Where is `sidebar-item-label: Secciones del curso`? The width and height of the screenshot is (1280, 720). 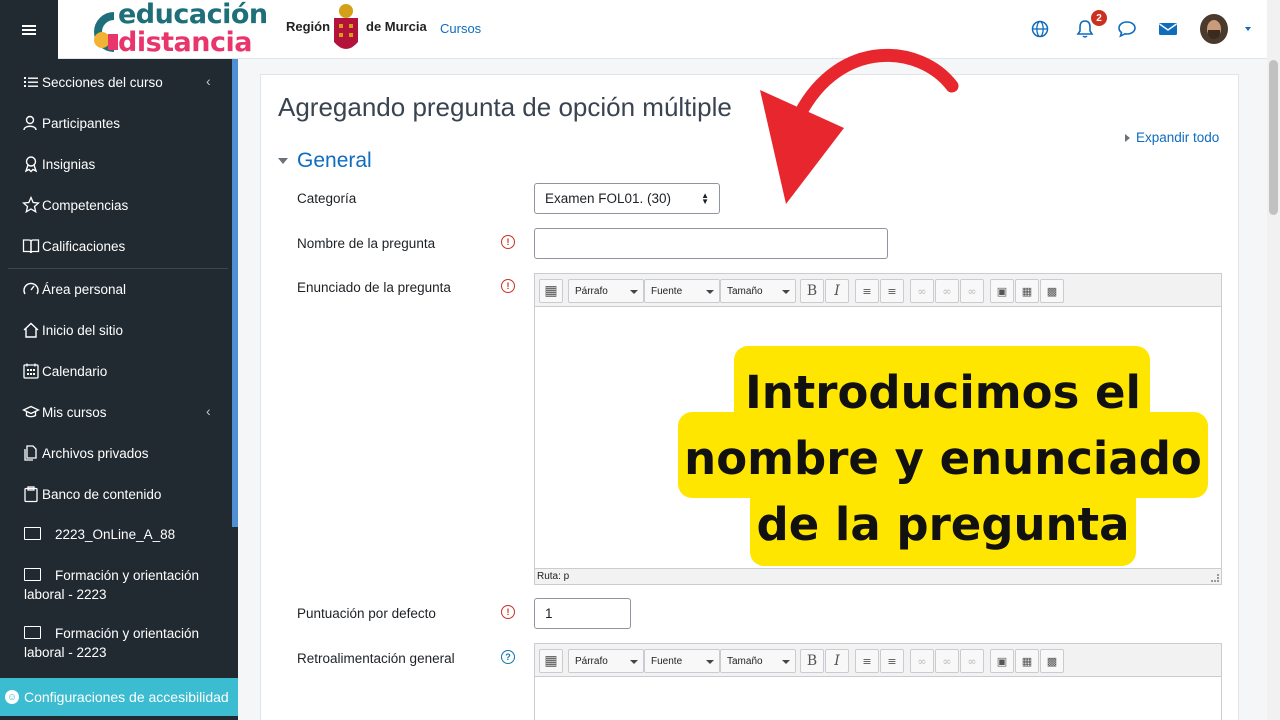
sidebar-item-label: Secciones del curso is located at coordinates (102, 82).